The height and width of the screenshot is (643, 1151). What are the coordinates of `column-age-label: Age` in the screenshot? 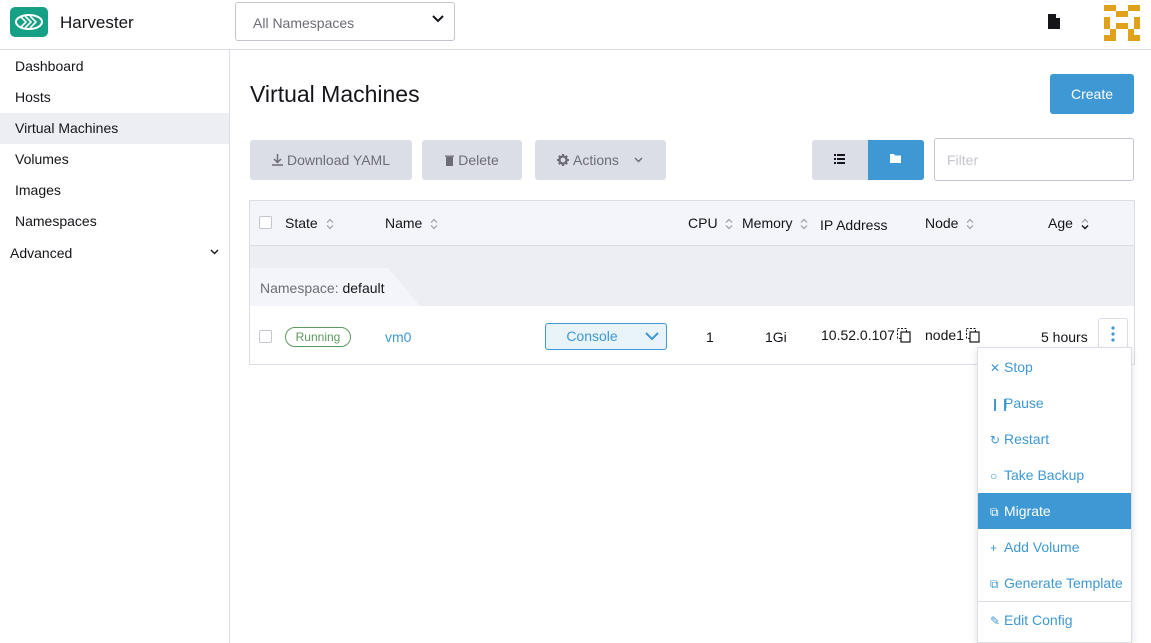 It's located at (1060, 223).